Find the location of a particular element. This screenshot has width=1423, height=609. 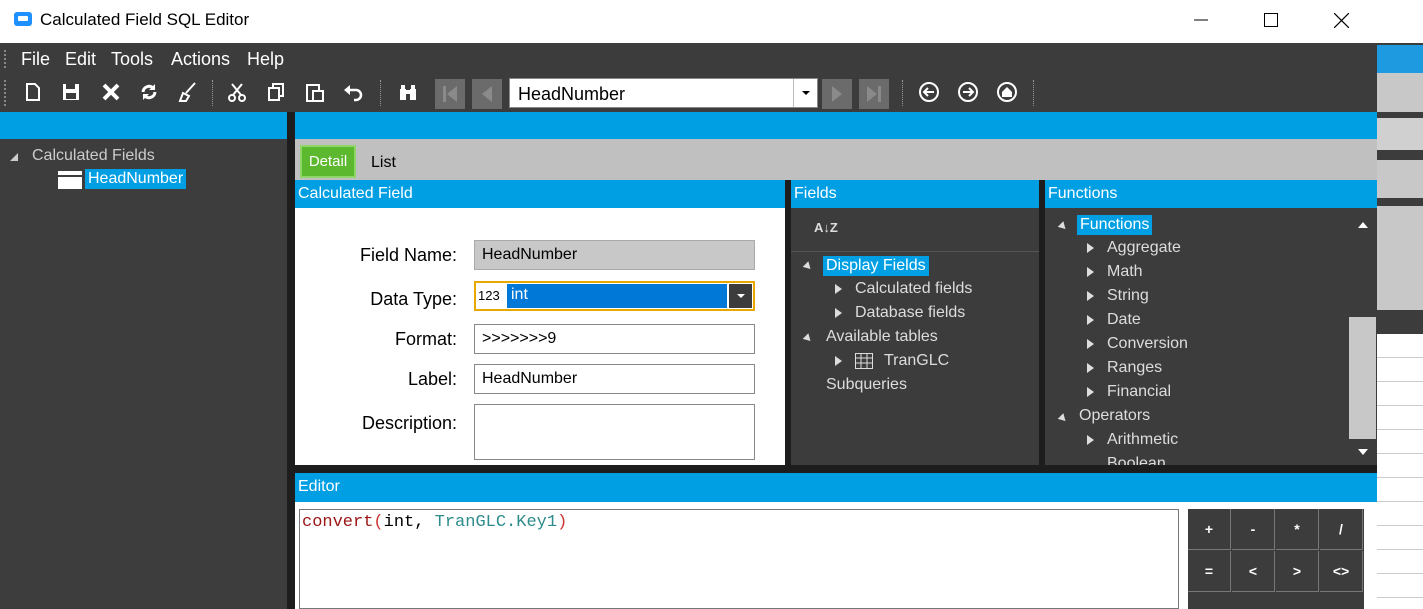

available-tables-node: Available tables is located at coordinates (882, 337).